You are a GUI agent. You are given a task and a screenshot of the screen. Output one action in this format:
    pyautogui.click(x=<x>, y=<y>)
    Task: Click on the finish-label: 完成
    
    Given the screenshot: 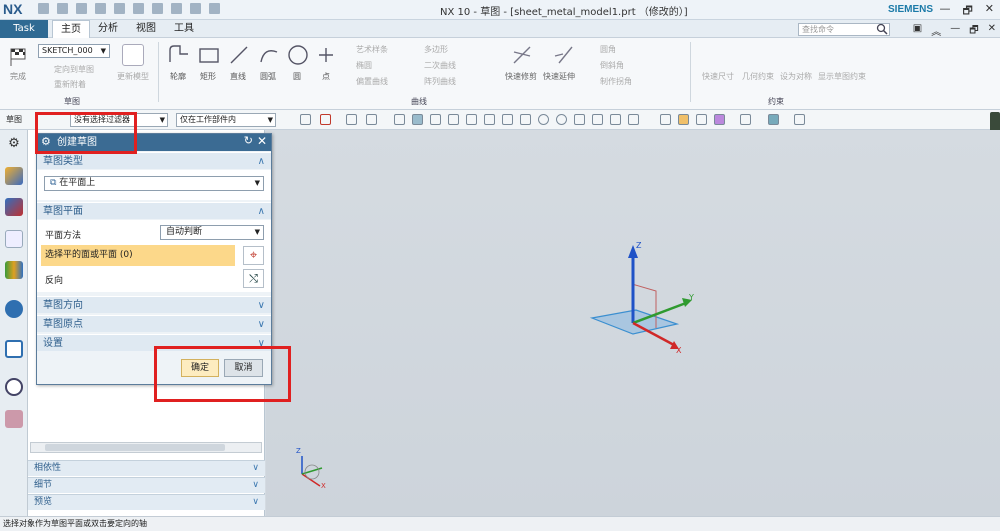 What is the action you would take?
    pyautogui.click(x=18, y=76)
    